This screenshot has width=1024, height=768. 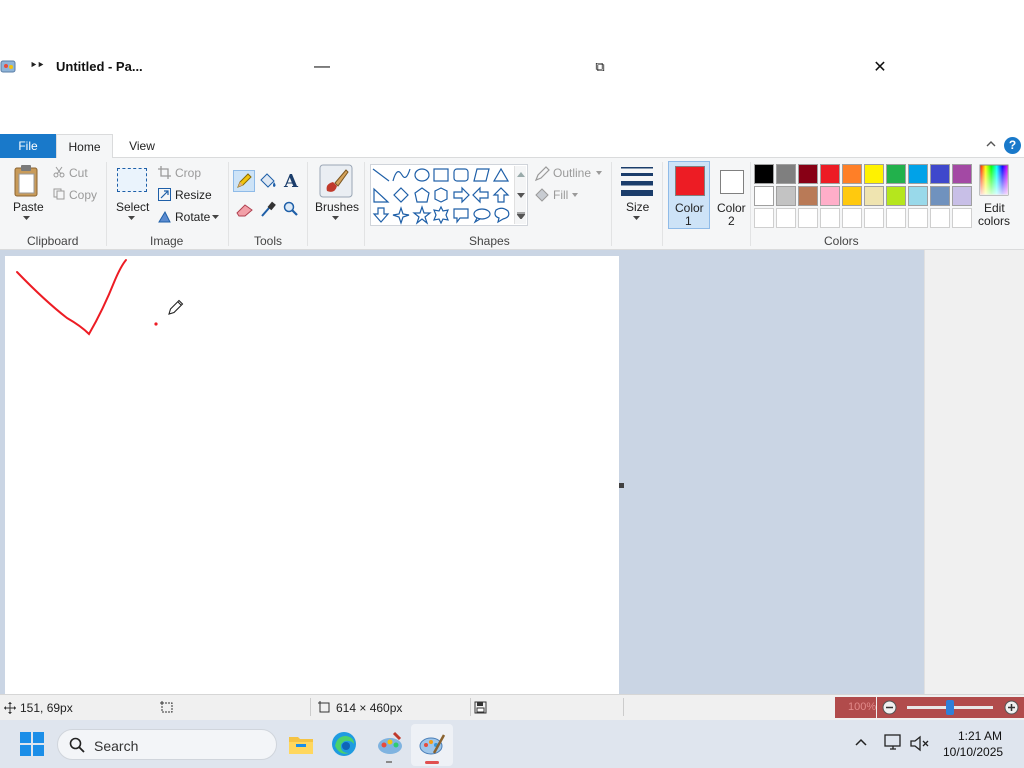 I want to click on size-icon, so click(x=637, y=181).